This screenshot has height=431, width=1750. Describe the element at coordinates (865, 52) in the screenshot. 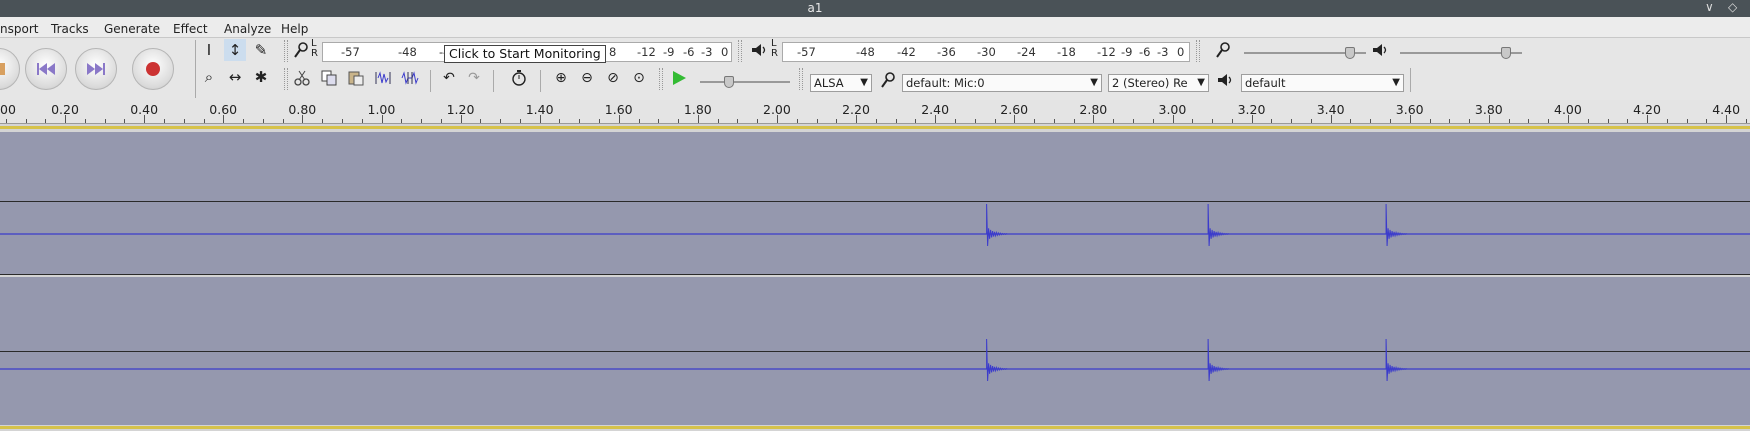

I see `play-meter-tick: -48` at that location.